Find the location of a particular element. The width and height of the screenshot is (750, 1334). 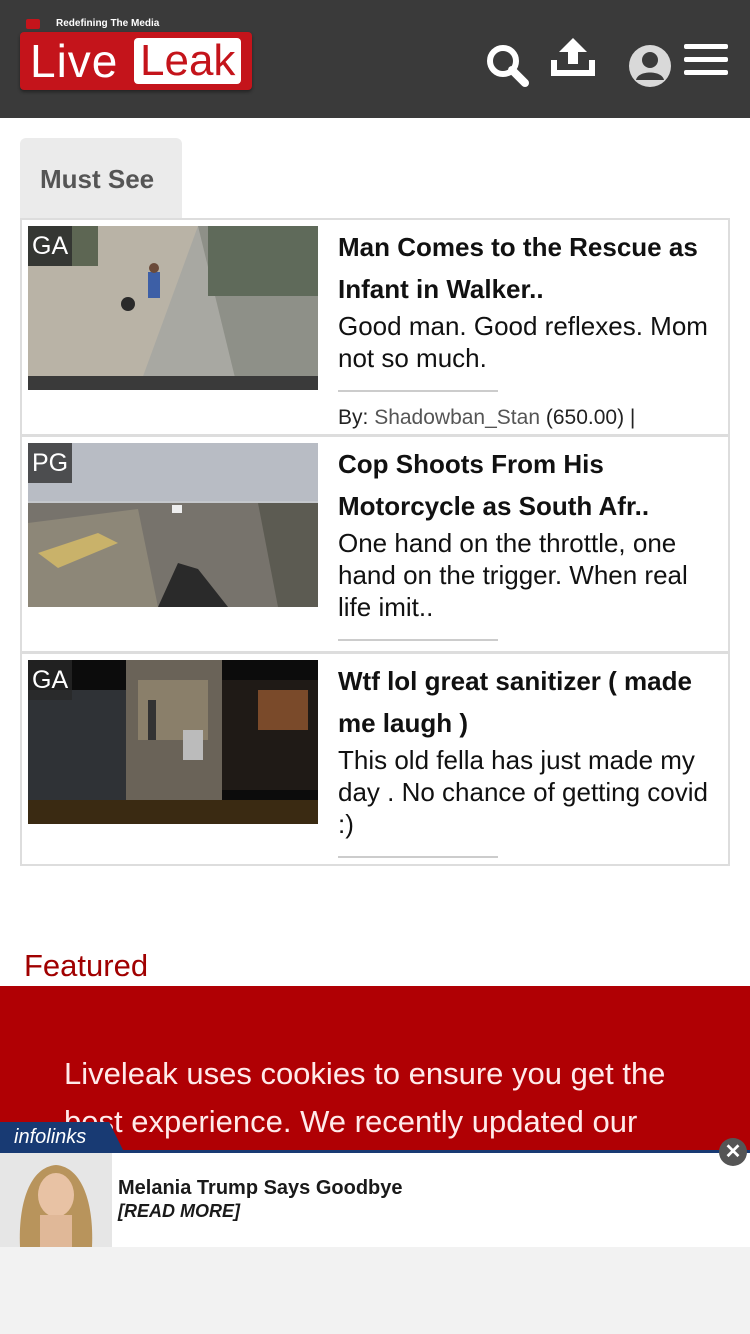

search-icon is located at coordinates (507, 65).